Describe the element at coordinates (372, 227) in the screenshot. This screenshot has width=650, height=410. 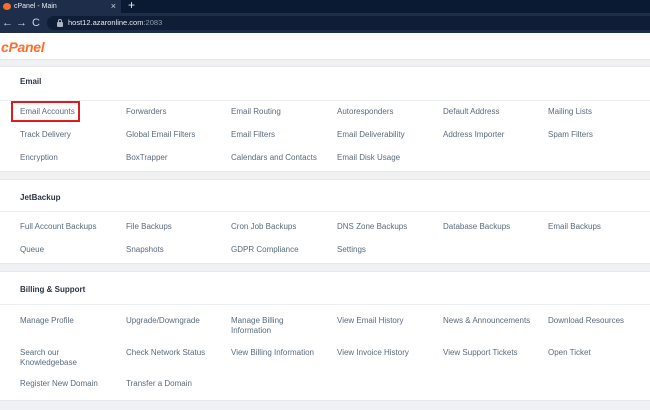
I see `link-dns-zone-backups: DNS Zone Backups` at that location.